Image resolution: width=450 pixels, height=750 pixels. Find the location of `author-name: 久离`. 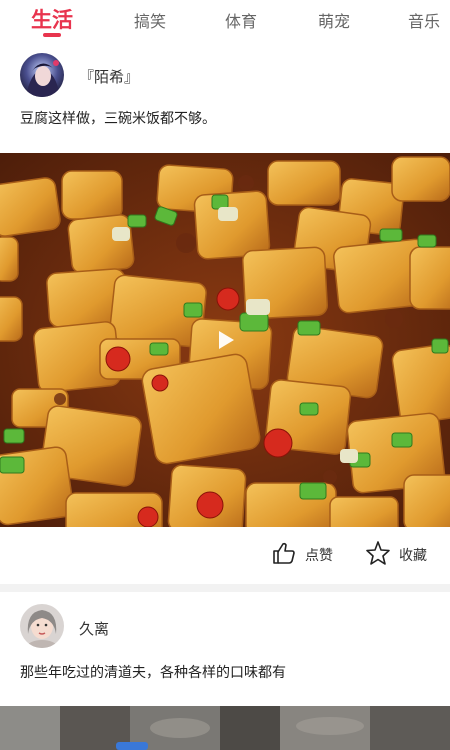

author-name: 久离 is located at coordinates (94, 628).